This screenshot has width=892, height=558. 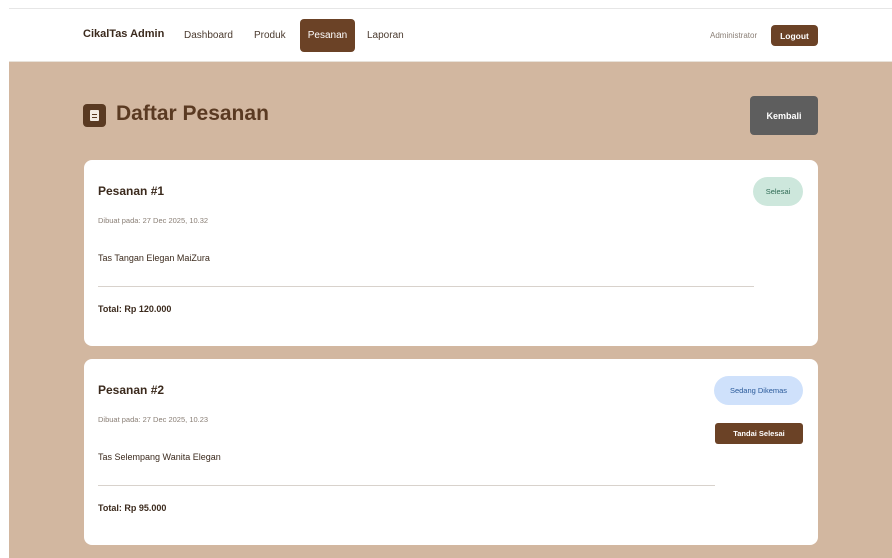 I want to click on nav-dashboard: Dashboard, so click(x=208, y=35).